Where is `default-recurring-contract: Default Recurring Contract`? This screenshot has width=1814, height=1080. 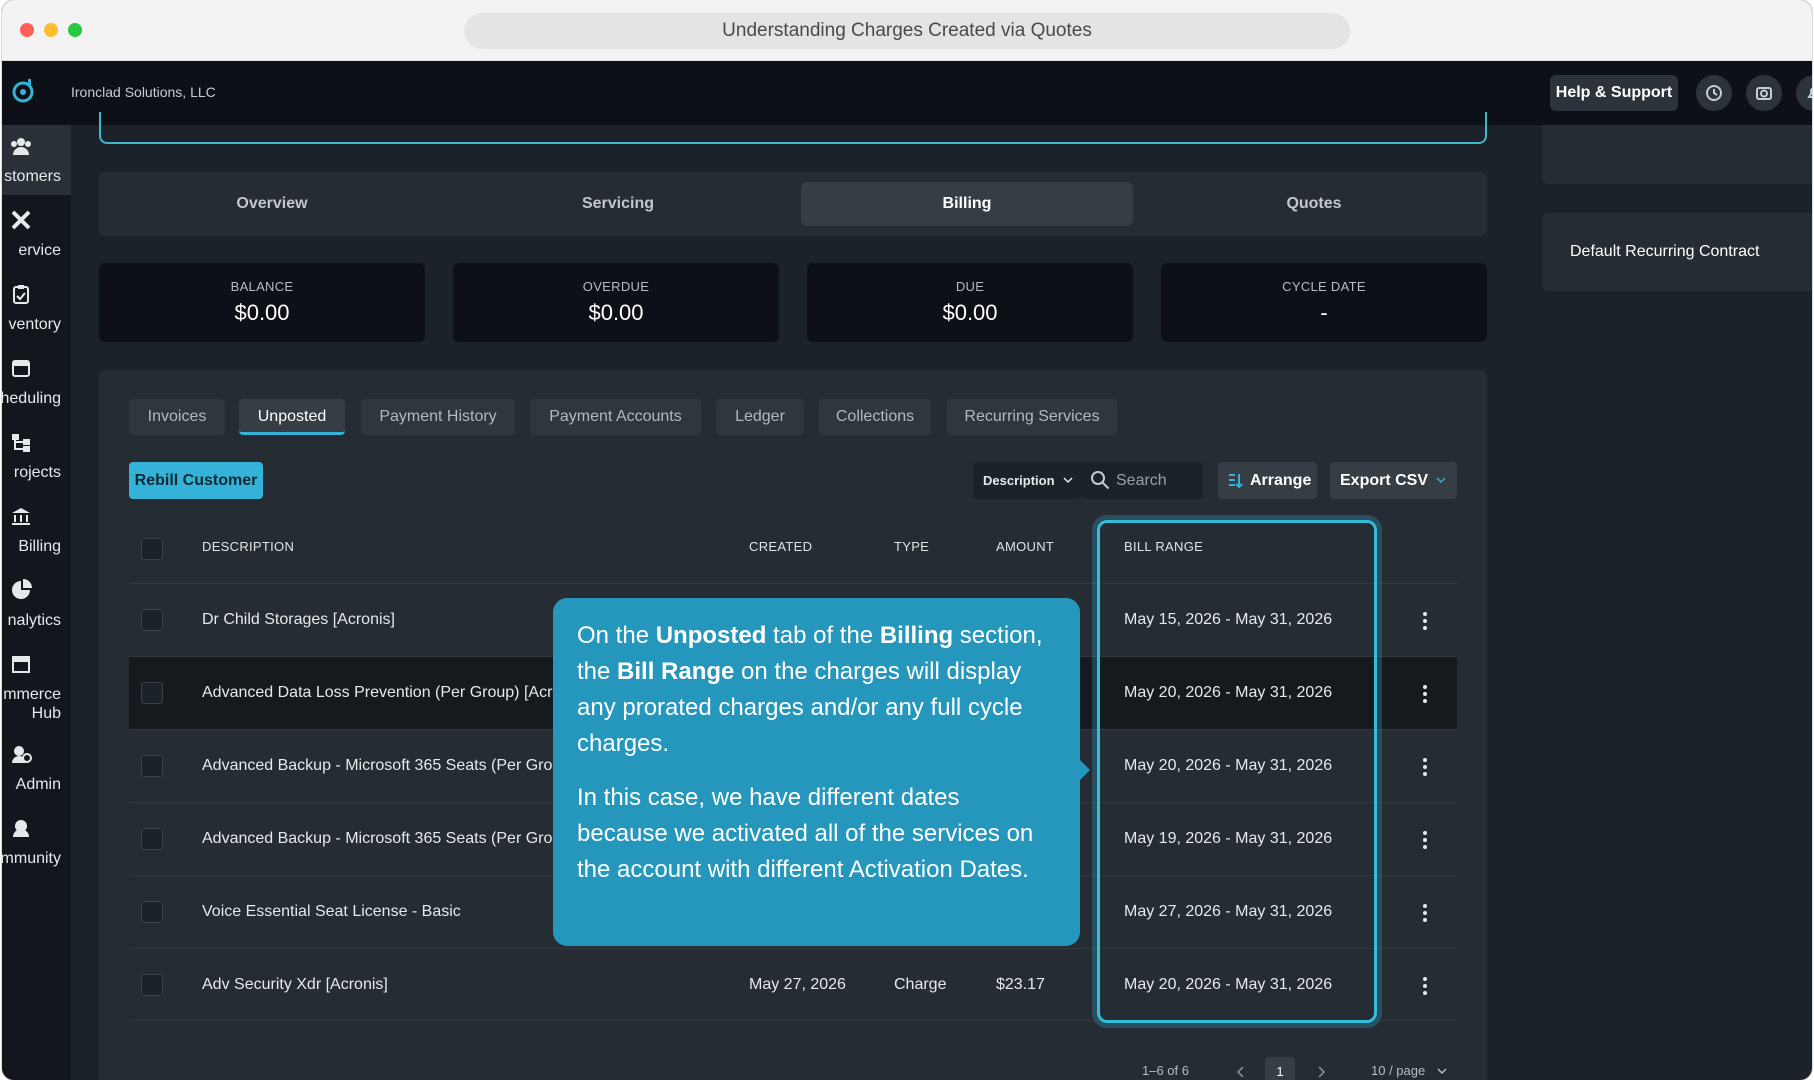 default-recurring-contract: Default Recurring Contract is located at coordinates (1677, 252).